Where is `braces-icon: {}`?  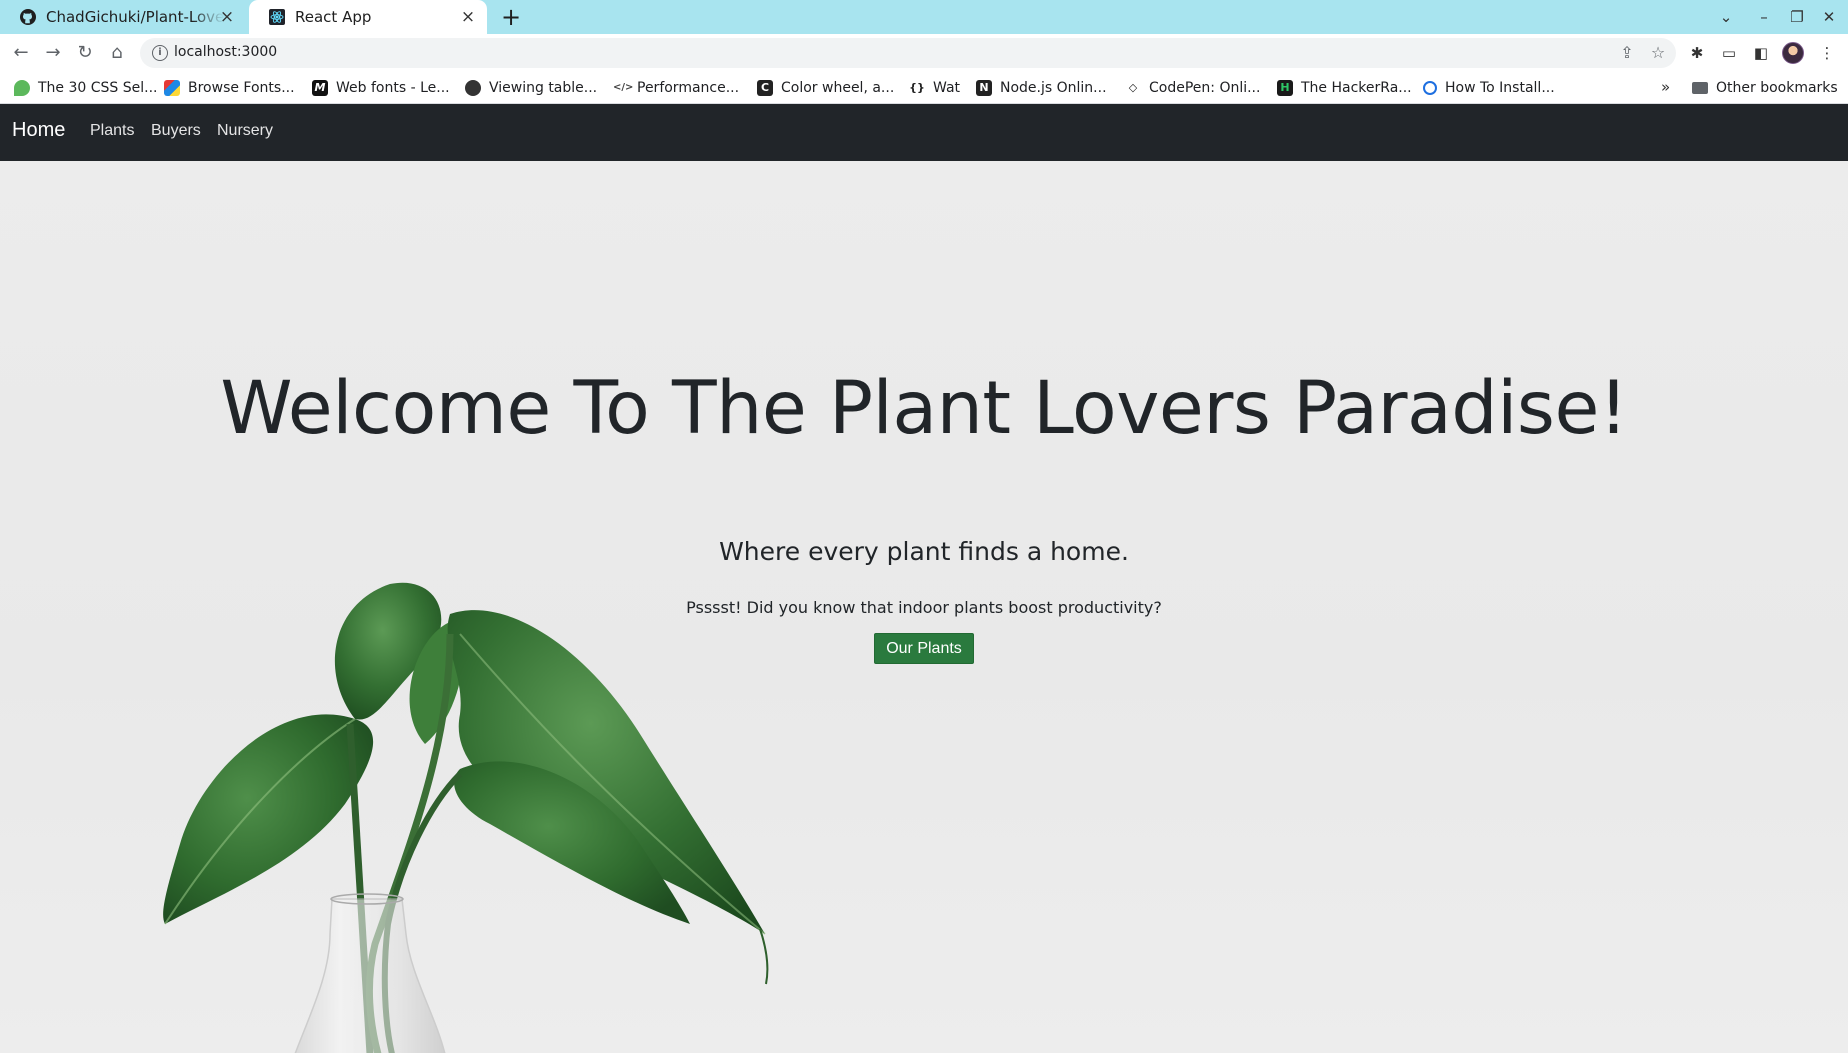 braces-icon: {} is located at coordinates (917, 87).